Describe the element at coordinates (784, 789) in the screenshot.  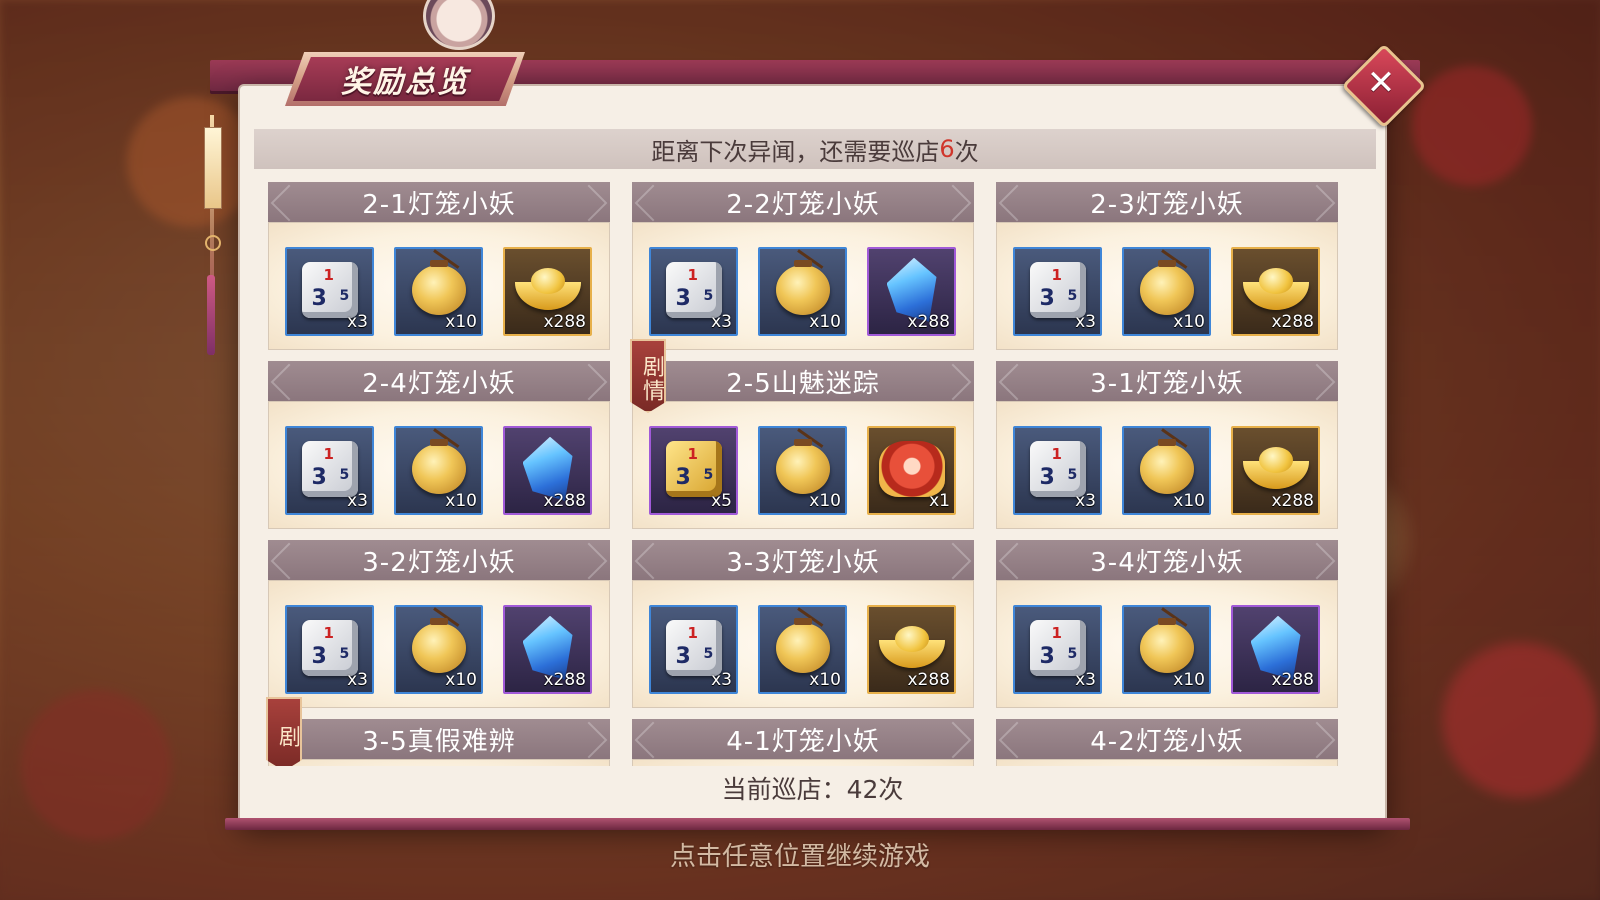
I see `current-patrol-label: 当前巡店：` at that location.